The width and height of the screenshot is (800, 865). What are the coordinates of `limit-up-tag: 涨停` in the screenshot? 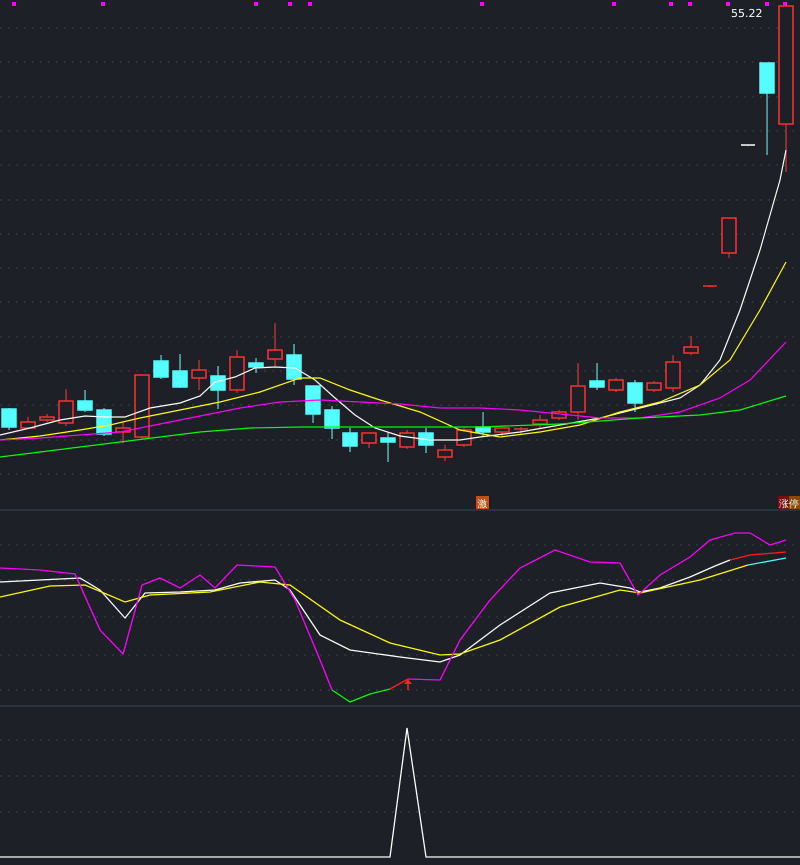 It's located at (789, 503).